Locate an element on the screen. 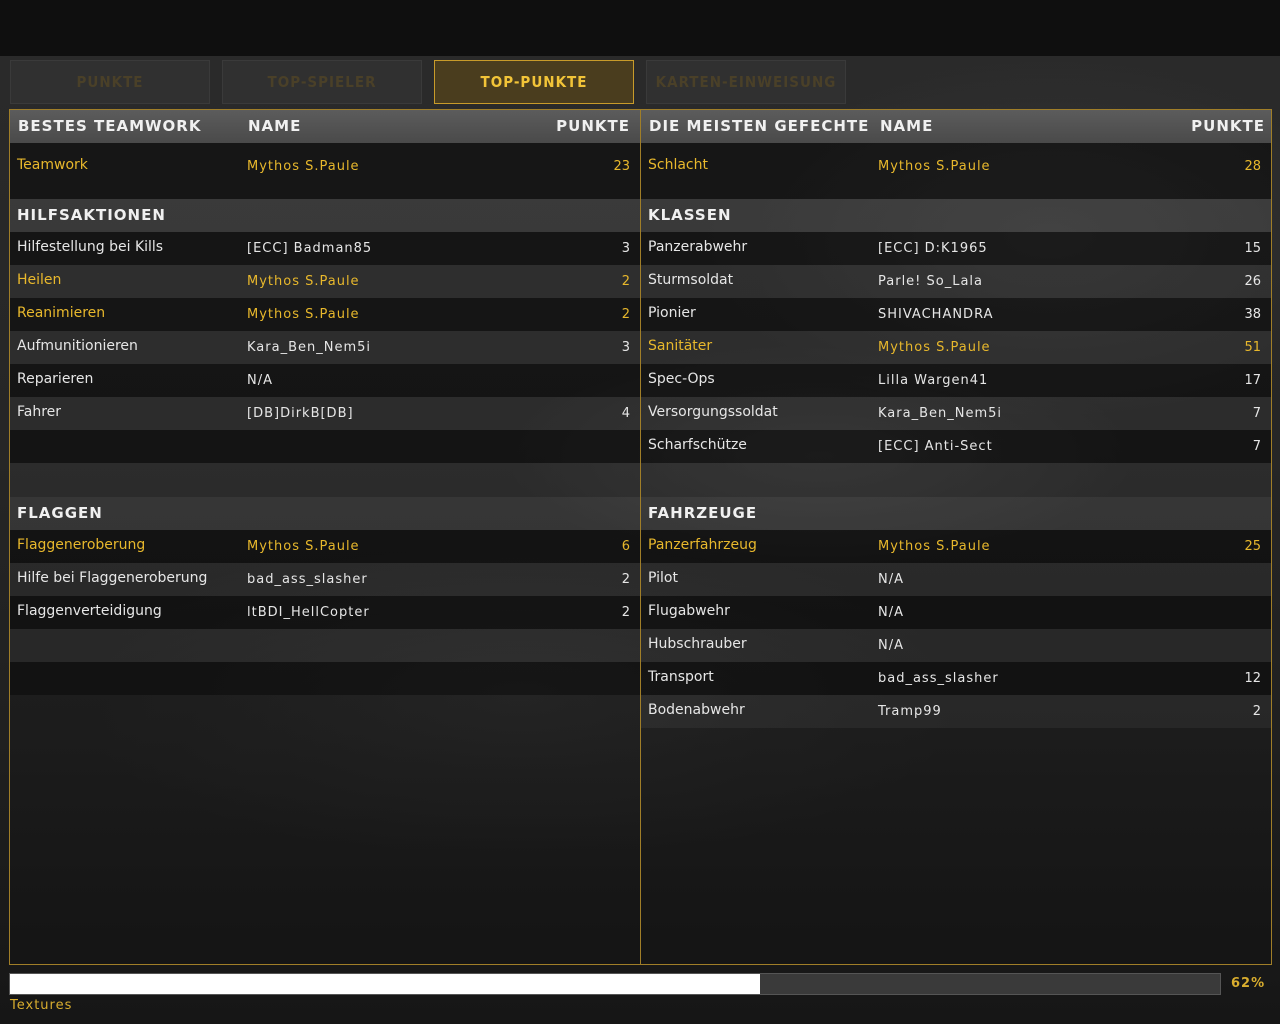  row-points: 7 is located at coordinates (1256, 446).